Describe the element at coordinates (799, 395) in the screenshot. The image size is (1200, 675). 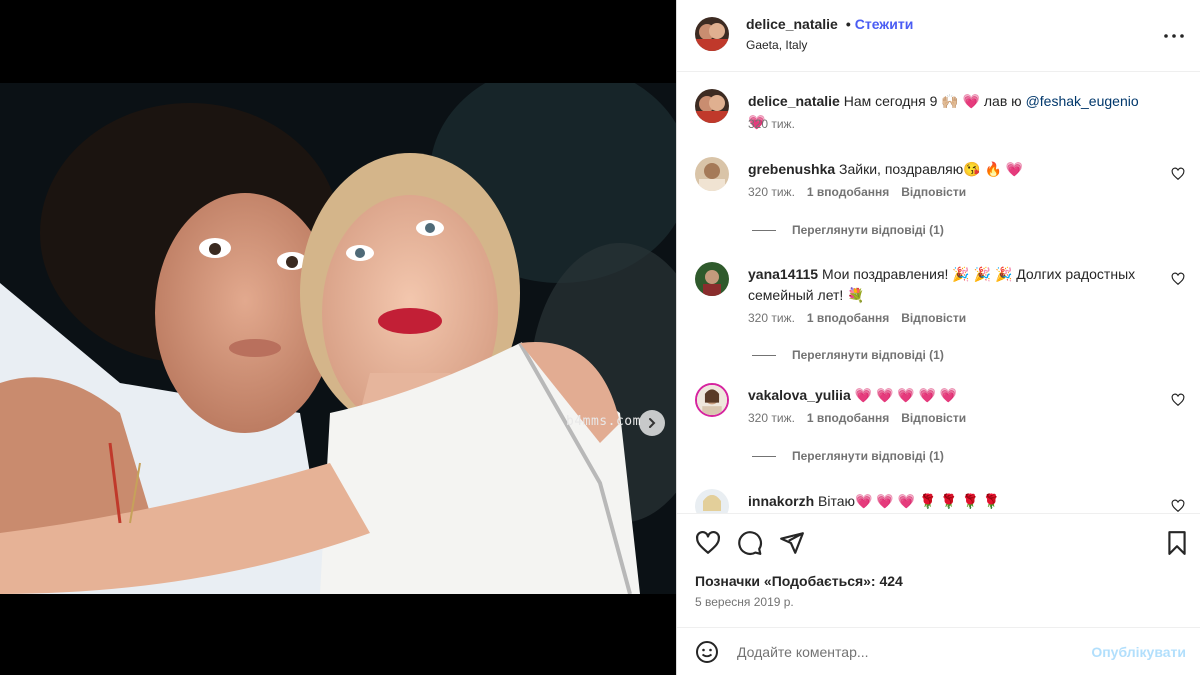
I see `comment-username: vakalova_yuliia` at that location.